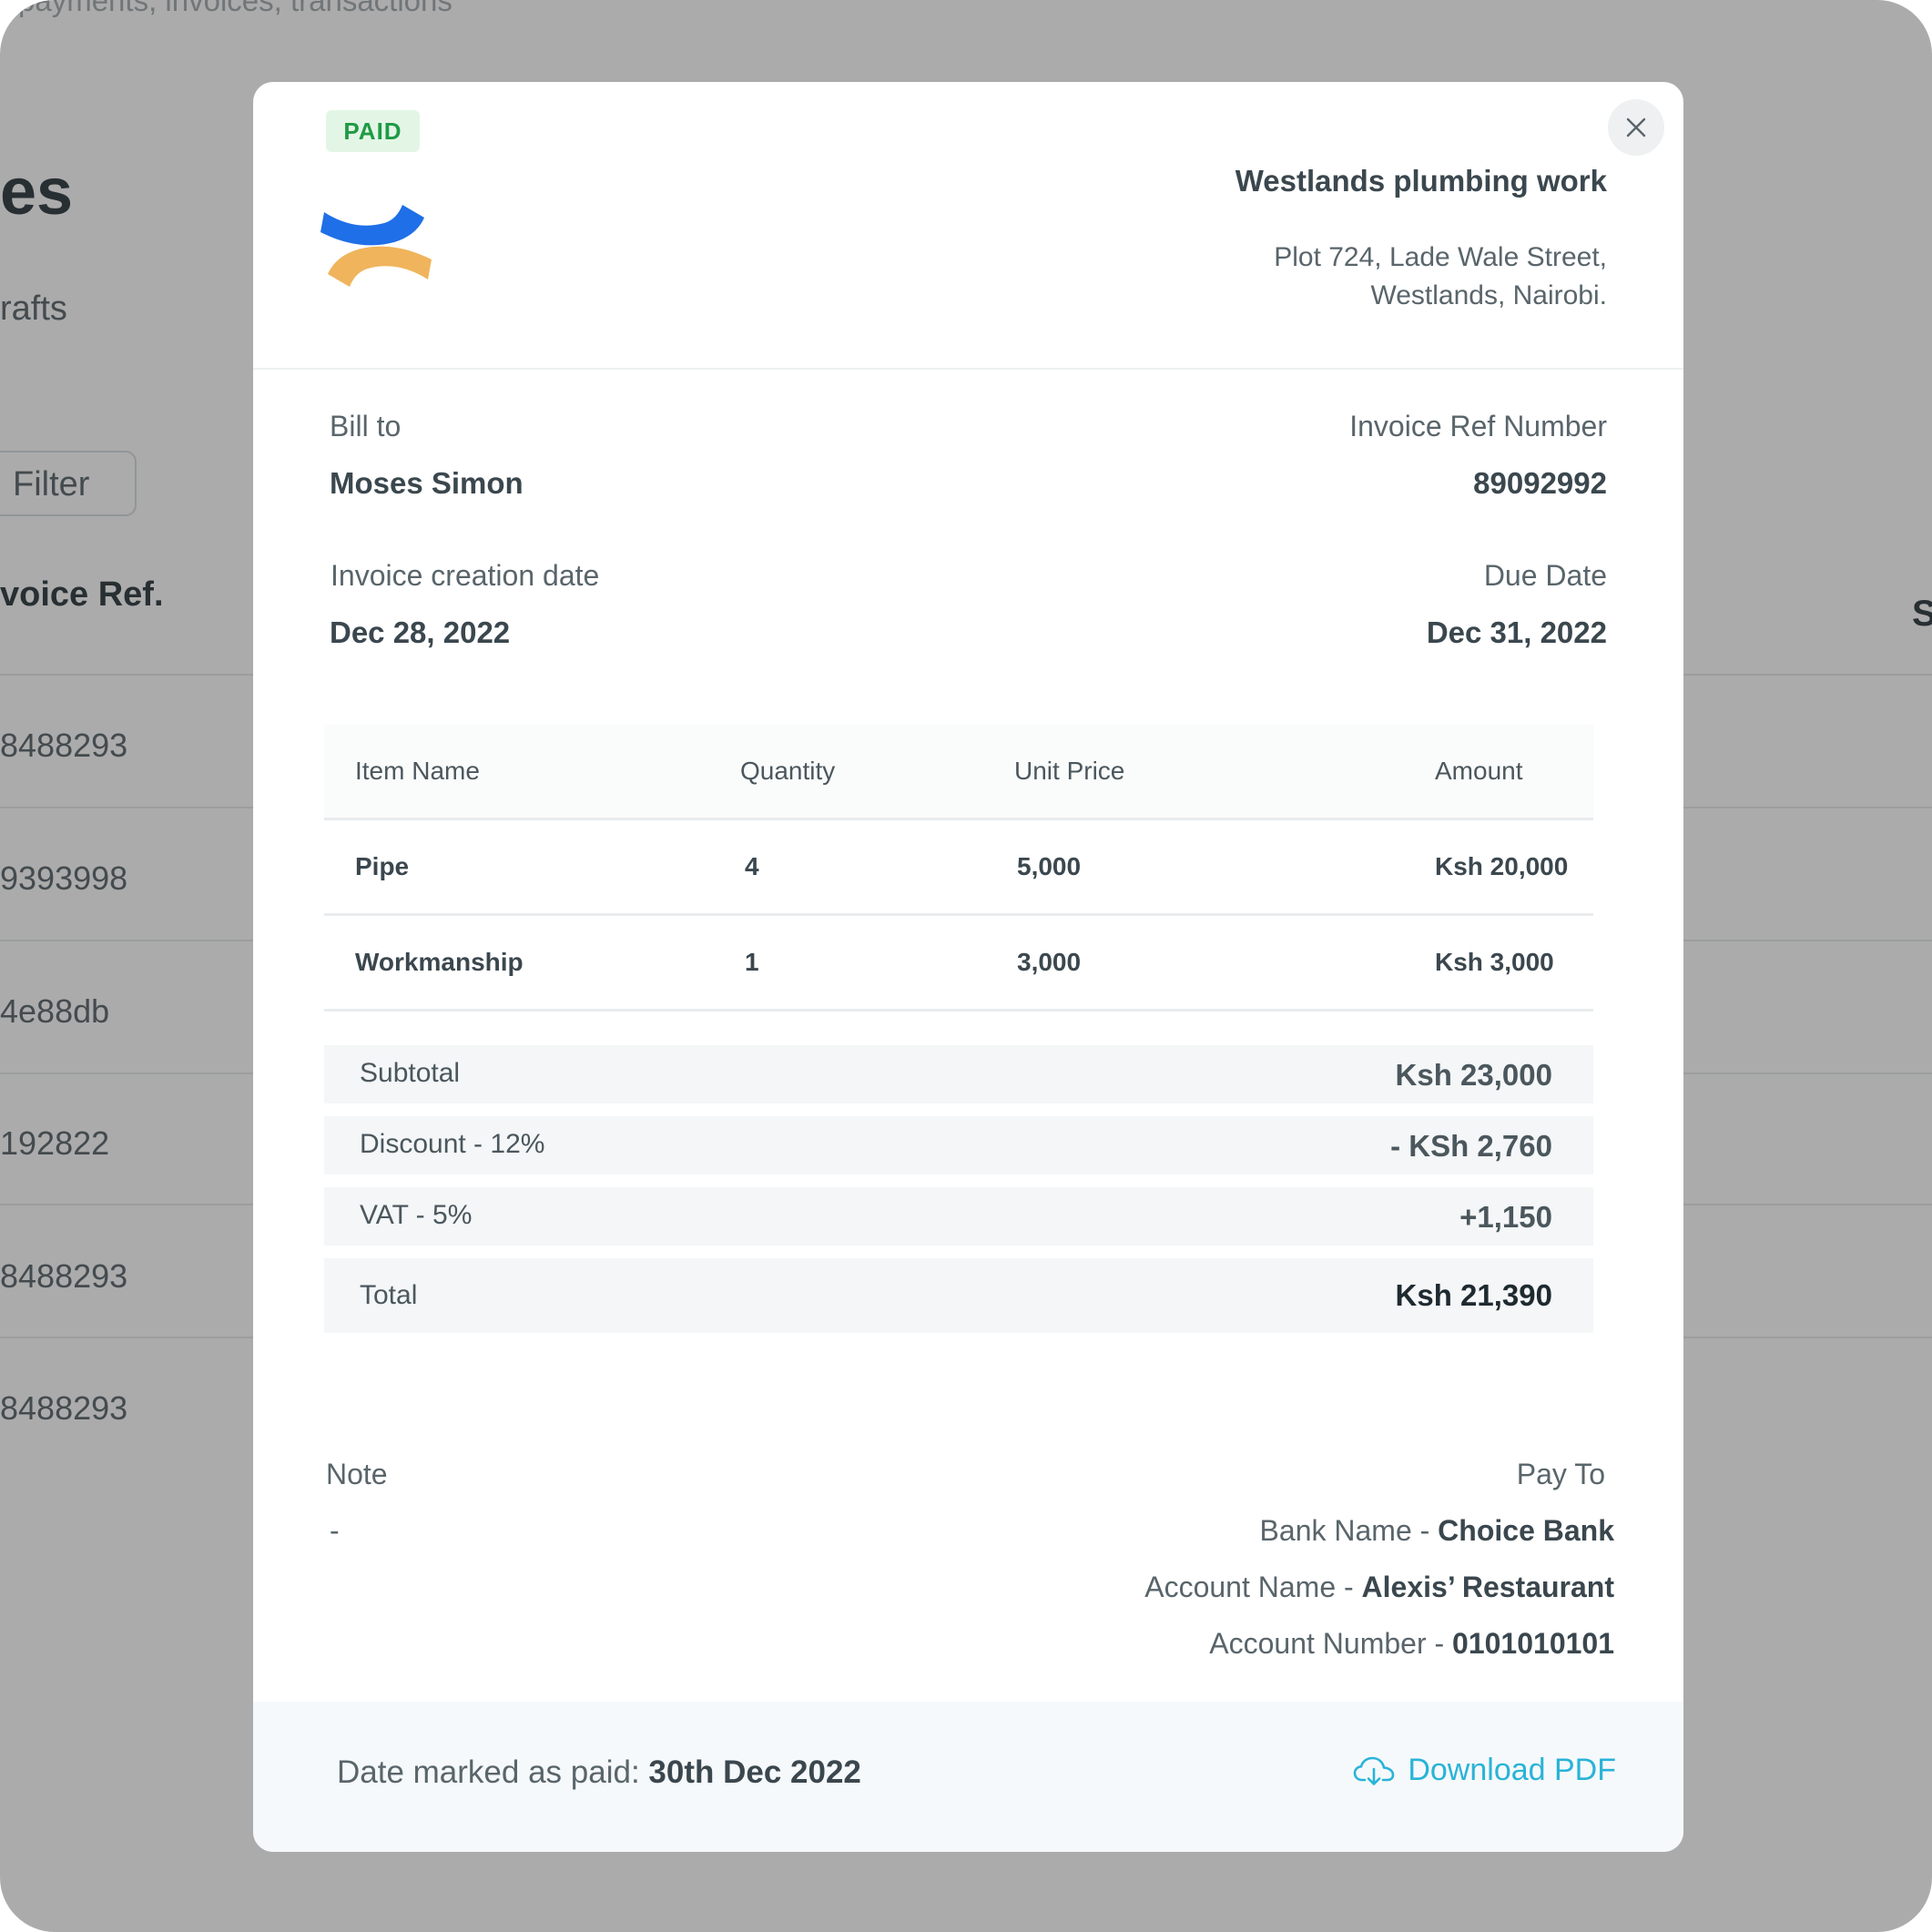  I want to click on invoice-ref-label: Invoice Ref Number, so click(1478, 426).